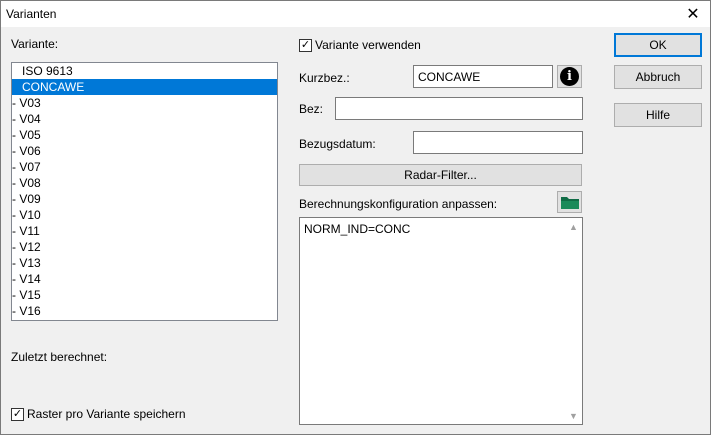 The height and width of the screenshot is (435, 711). I want to click on verwenden-checkbox-row: ✓ Variante verwenden, so click(360, 45).